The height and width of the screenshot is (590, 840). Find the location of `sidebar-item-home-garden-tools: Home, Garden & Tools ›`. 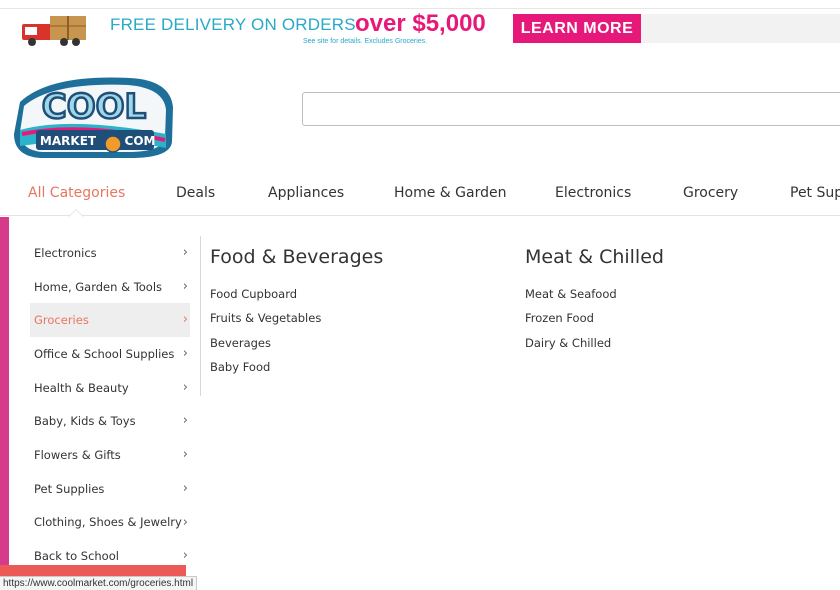

sidebar-item-home-garden-tools: Home, Garden & Tools › is located at coordinates (110, 287).